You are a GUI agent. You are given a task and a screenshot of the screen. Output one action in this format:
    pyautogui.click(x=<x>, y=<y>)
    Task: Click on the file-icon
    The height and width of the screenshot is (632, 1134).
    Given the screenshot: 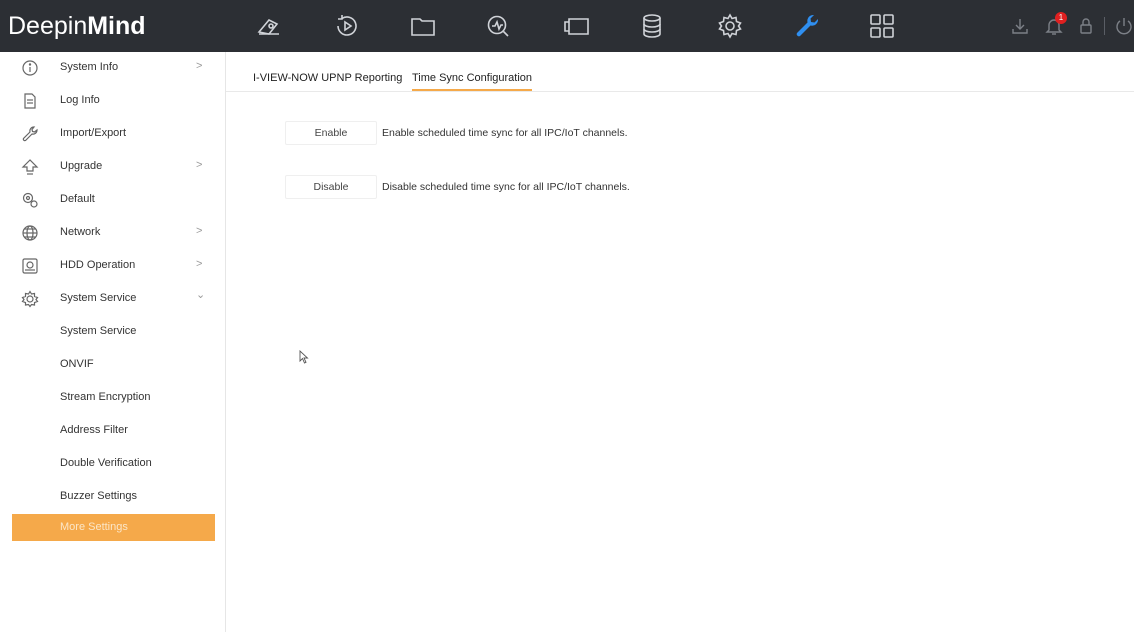 What is the action you would take?
    pyautogui.click(x=423, y=26)
    